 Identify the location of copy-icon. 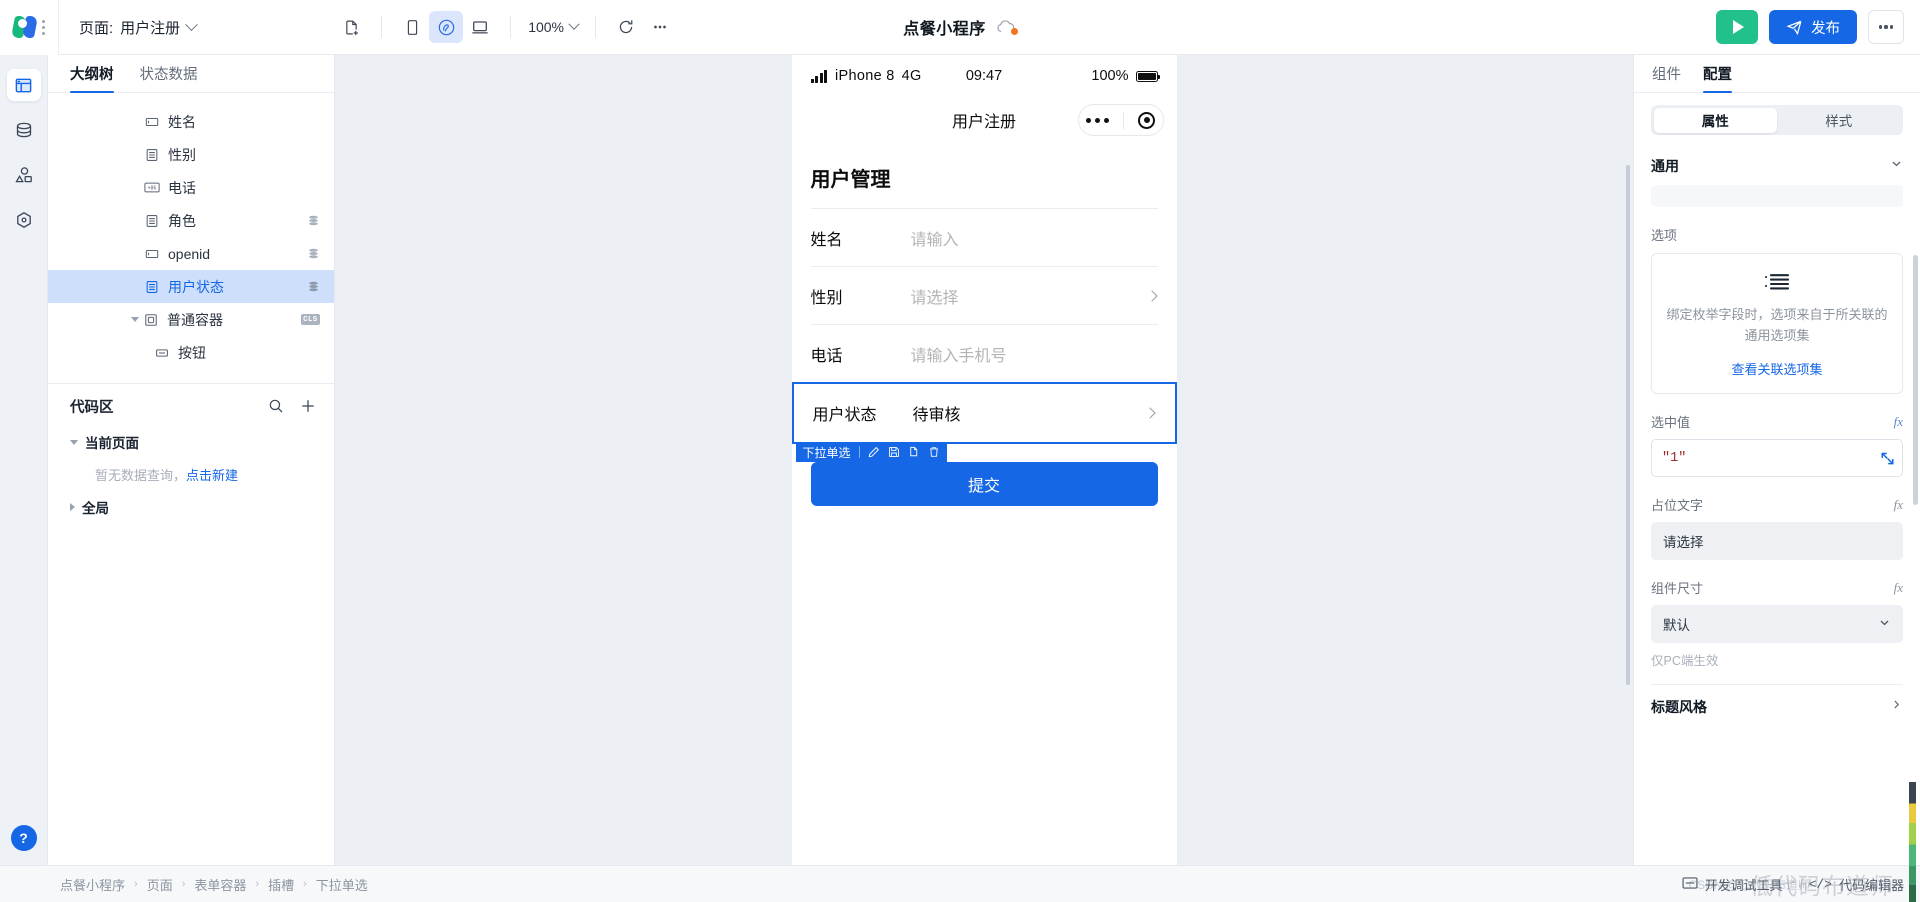
(914, 452).